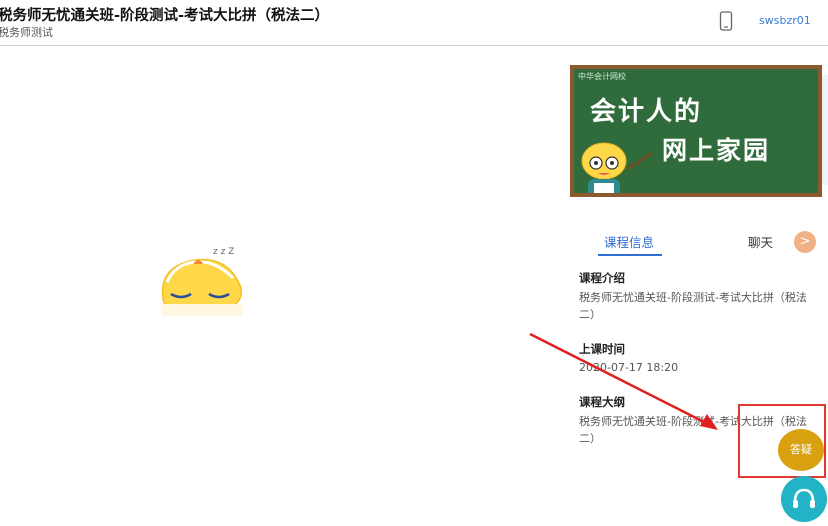  Describe the element at coordinates (646, 112) in the screenshot. I see `banner-slogan-line1: 会计人的` at that location.